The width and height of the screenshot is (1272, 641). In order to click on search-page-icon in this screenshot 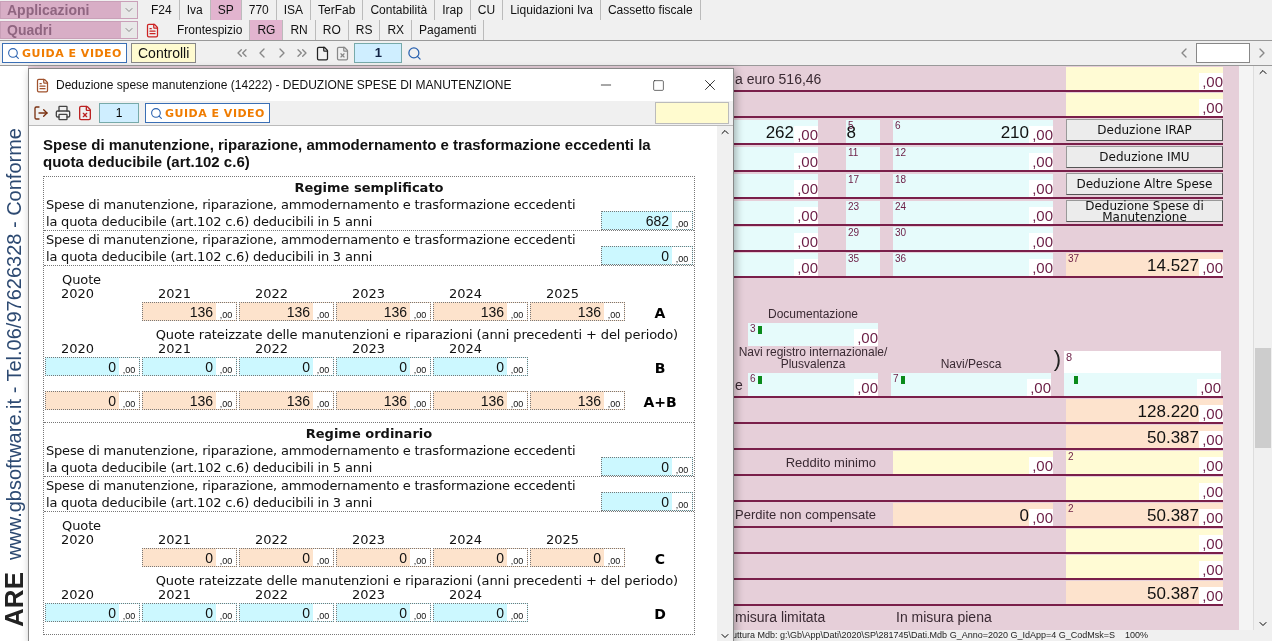, I will do `click(414, 53)`.